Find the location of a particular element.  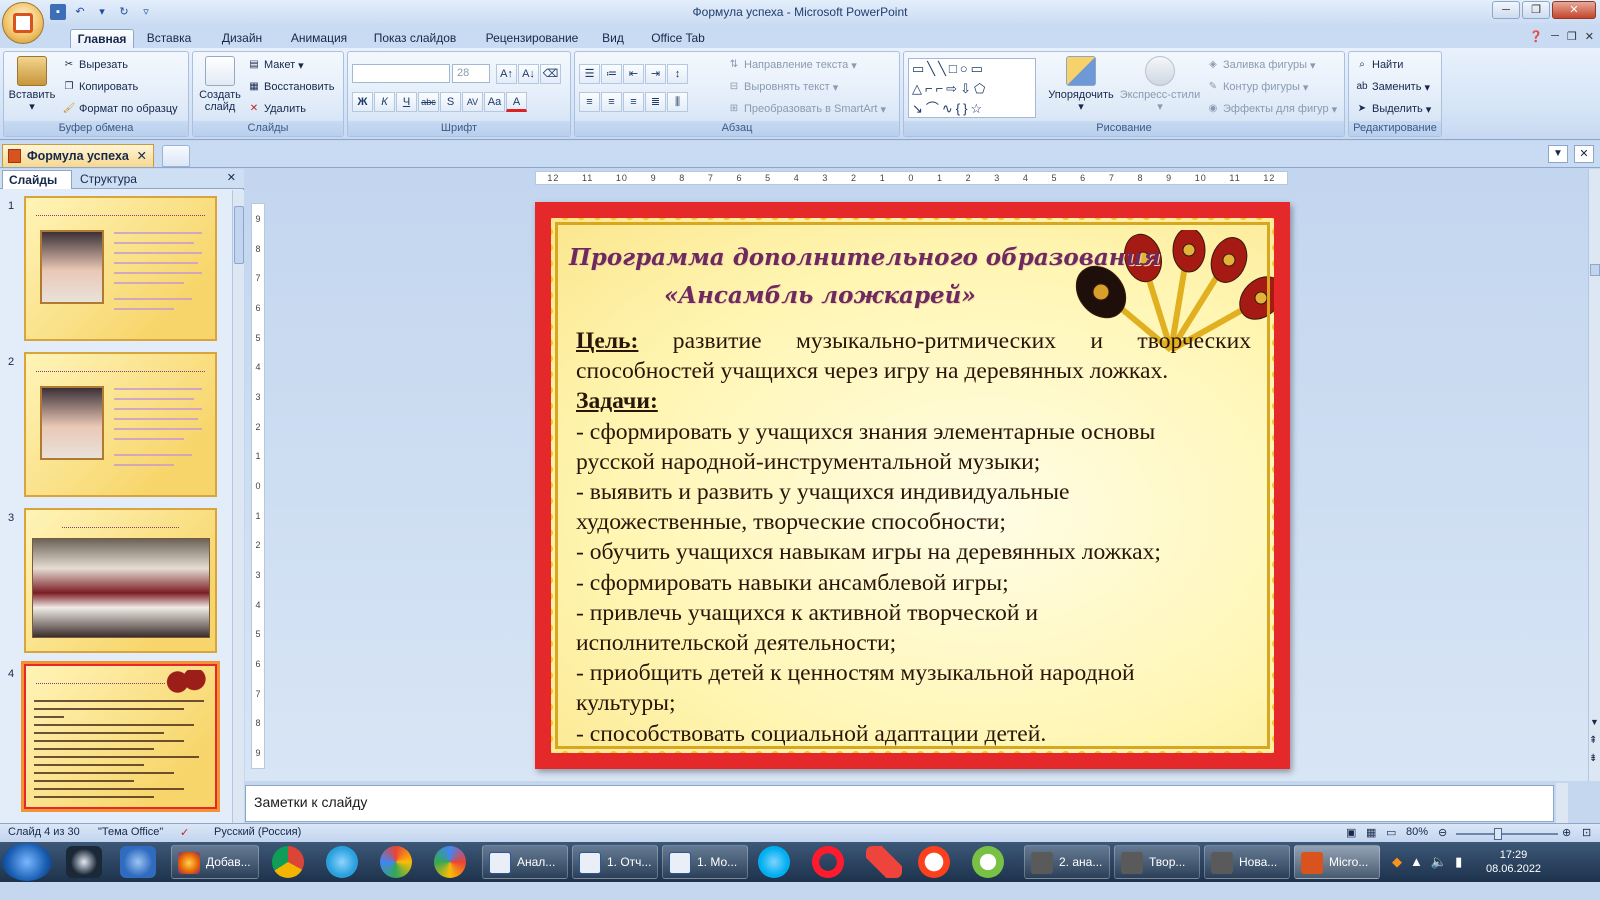

tab-office-tab: Office Tab is located at coordinates (678, 38).